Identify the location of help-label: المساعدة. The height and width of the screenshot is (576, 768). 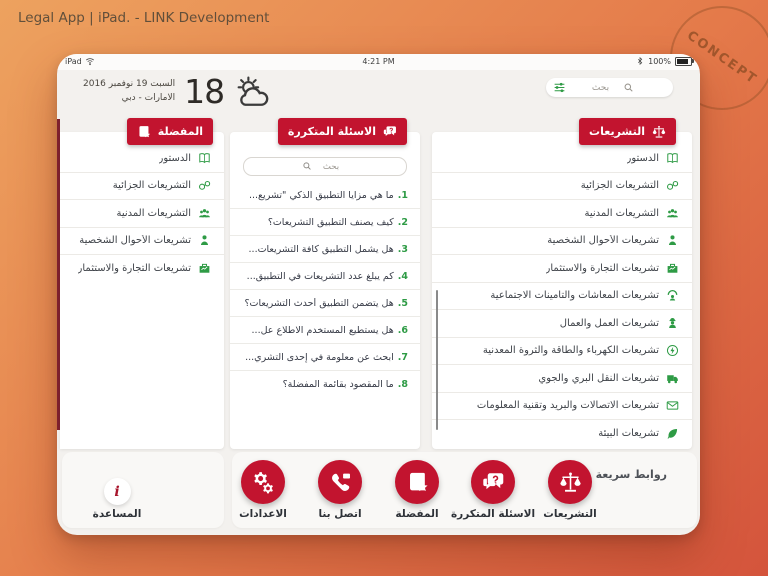
(117, 514).